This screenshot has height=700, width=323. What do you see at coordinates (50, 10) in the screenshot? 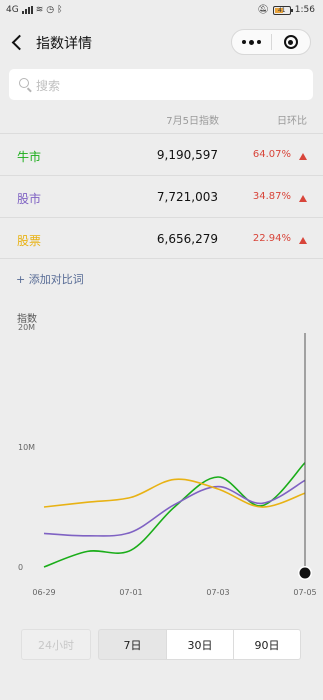
I see `alarm-icon: ◷` at bounding box center [50, 10].